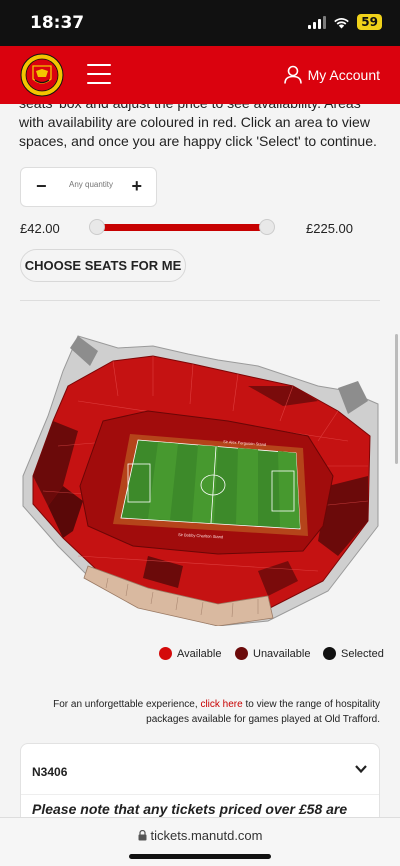 The image size is (400, 866). I want to click on unavailable-dot-icon, so click(241, 653).